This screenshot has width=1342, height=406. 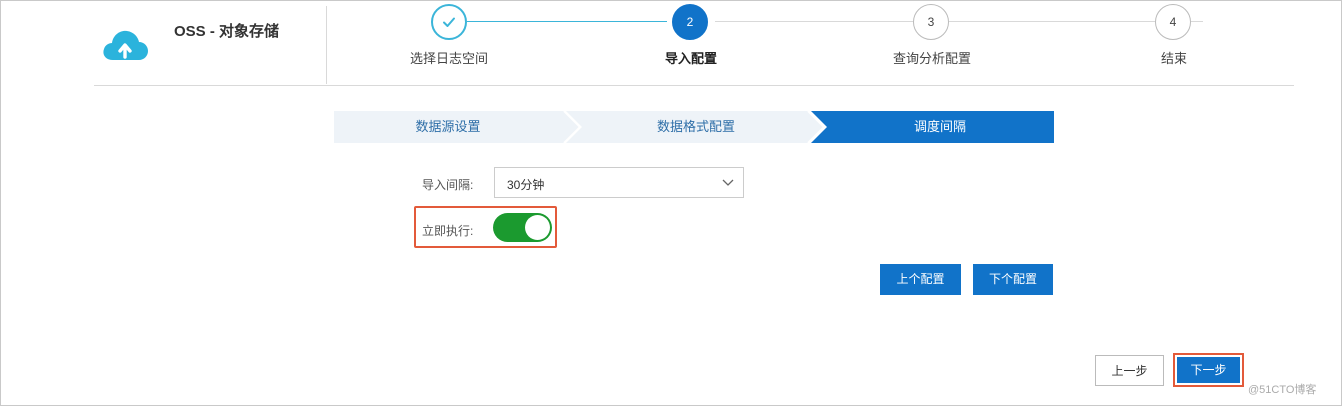 I want to click on step-4-number: 4, so click(x=1173, y=22).